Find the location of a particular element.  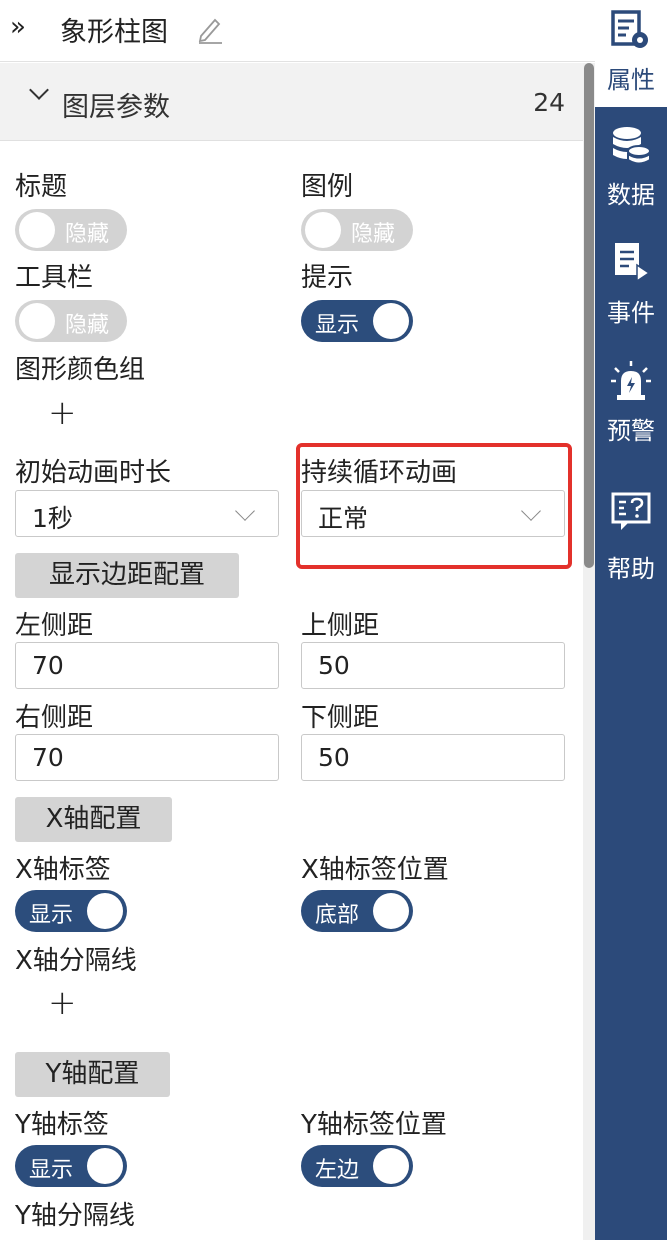

component-title: 象形柱图 is located at coordinates (114, 32).